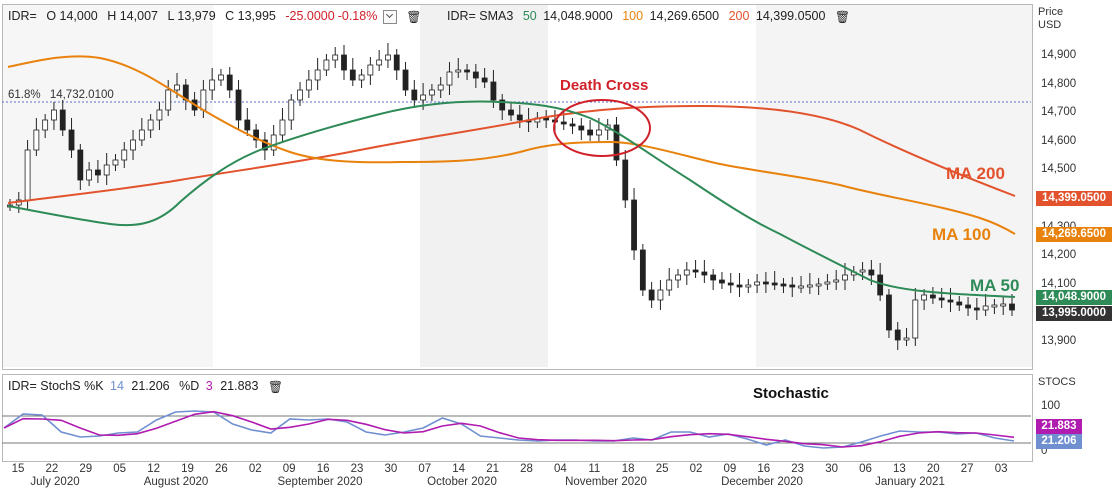  Describe the element at coordinates (18, 469) in the screenshot. I see `x-day-label: 15` at that location.